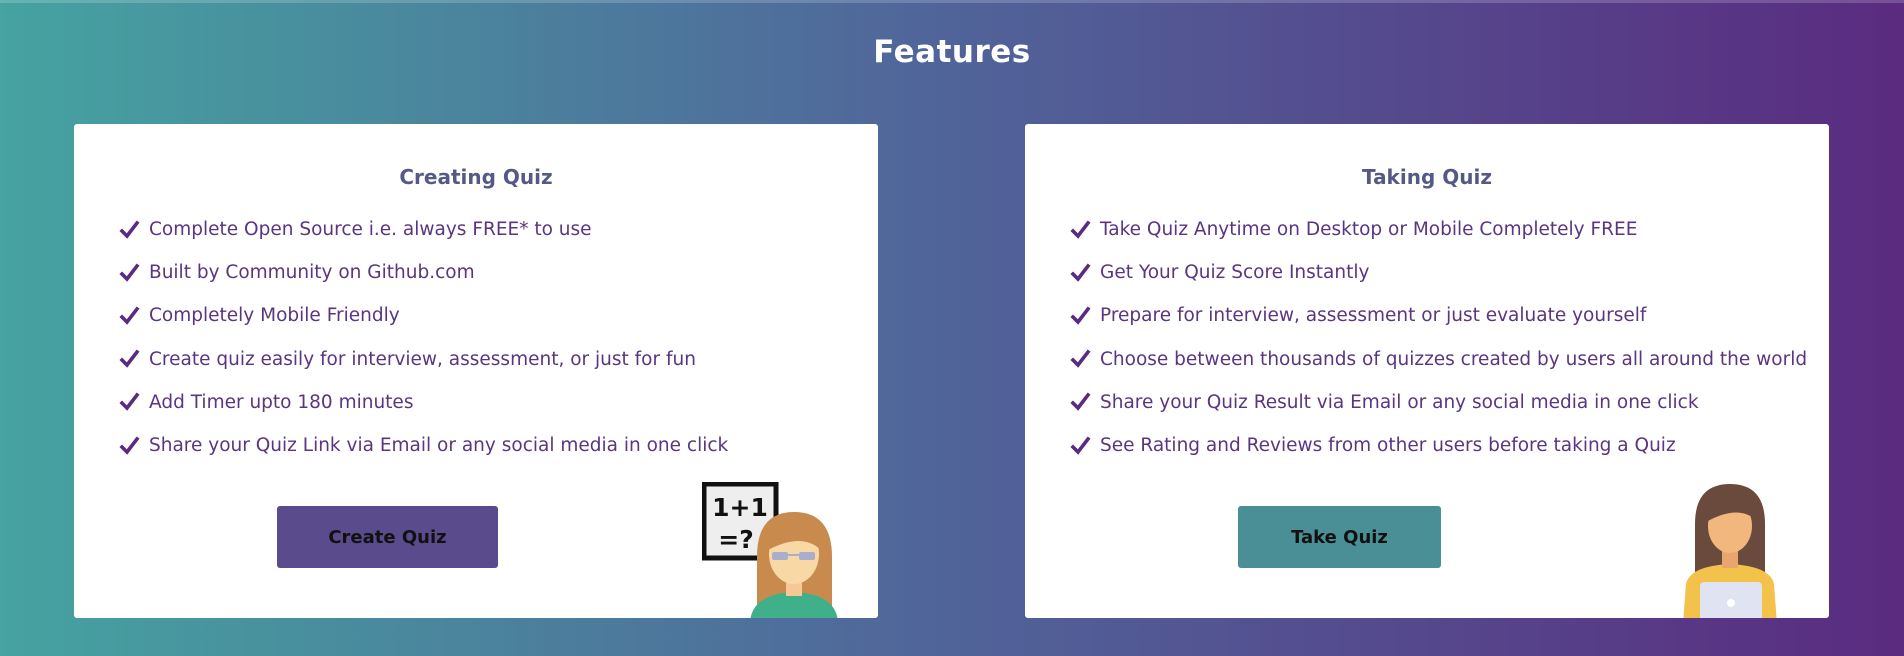 The height and width of the screenshot is (656, 1904). I want to click on feature-text: Add Timer upto 180 minutes, so click(281, 402).